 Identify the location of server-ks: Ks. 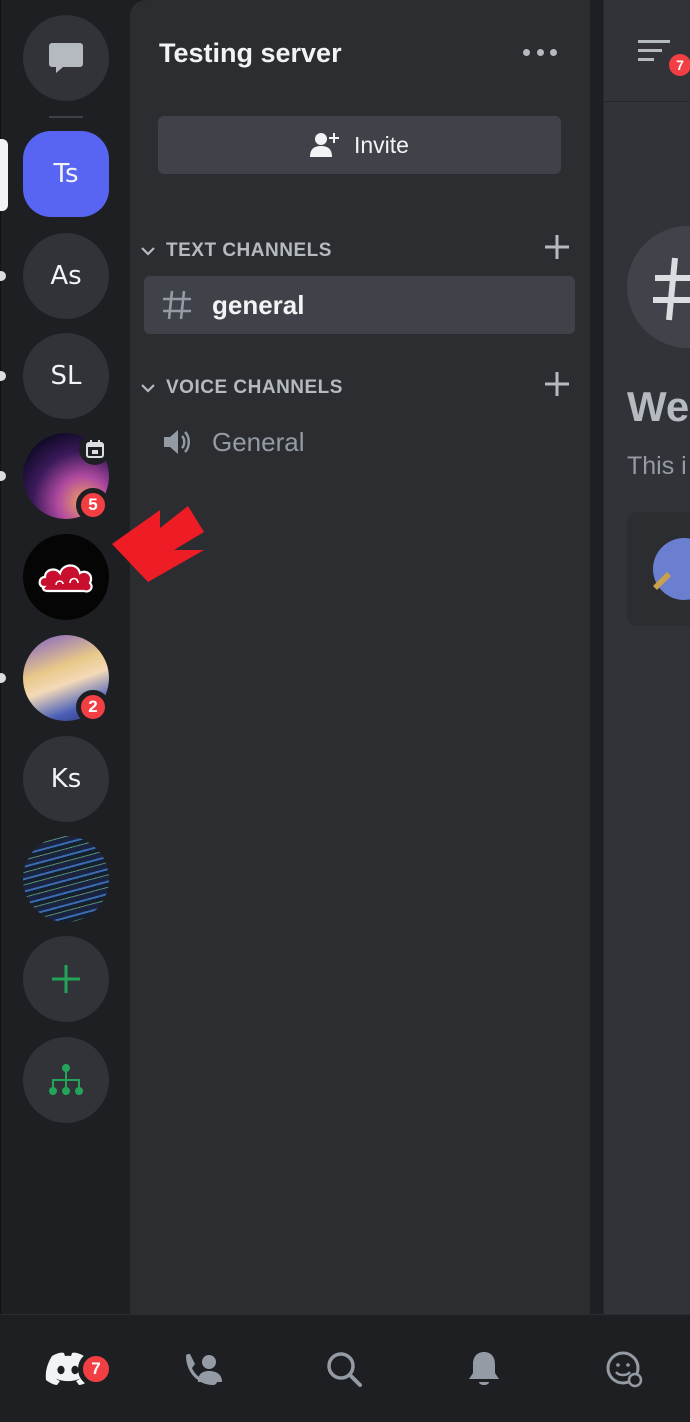
(66, 779).